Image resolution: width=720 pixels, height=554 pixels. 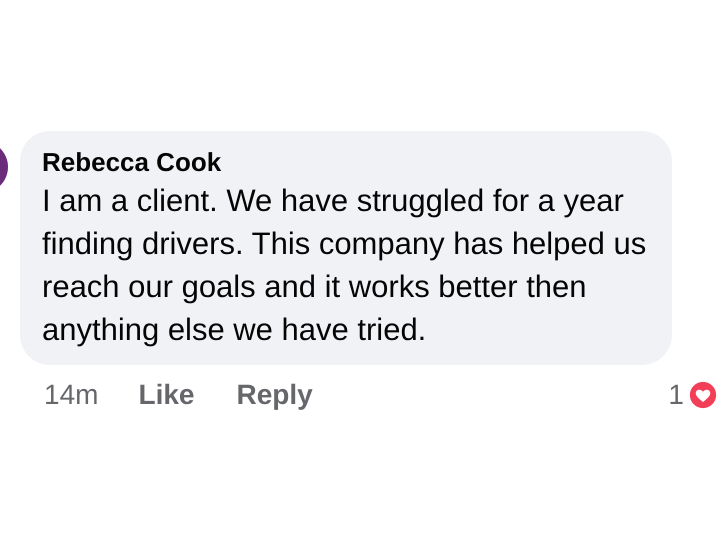 I want to click on reaction-count: 1, so click(x=676, y=395).